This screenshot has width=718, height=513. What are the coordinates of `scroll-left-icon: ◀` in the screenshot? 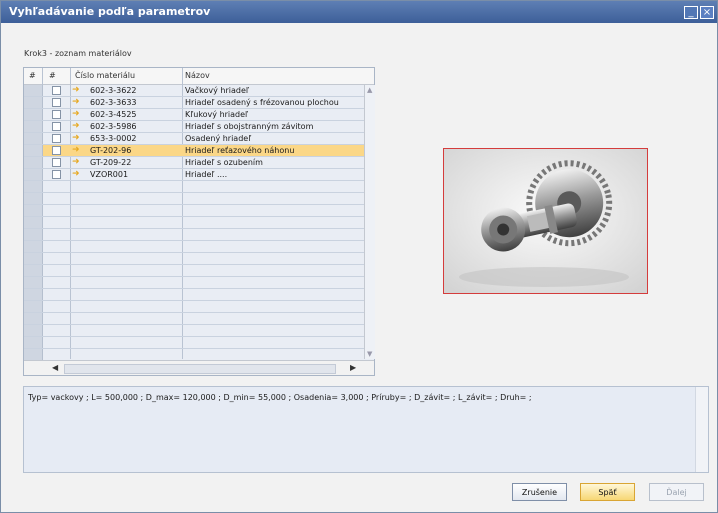 It's located at (55, 367).